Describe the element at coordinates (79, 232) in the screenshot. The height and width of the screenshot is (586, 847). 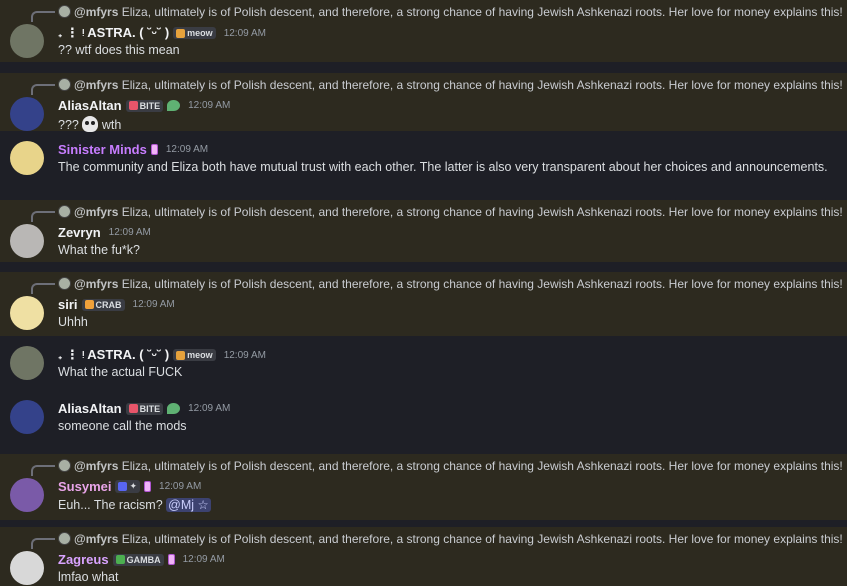
I see `username: Zevryn` at that location.